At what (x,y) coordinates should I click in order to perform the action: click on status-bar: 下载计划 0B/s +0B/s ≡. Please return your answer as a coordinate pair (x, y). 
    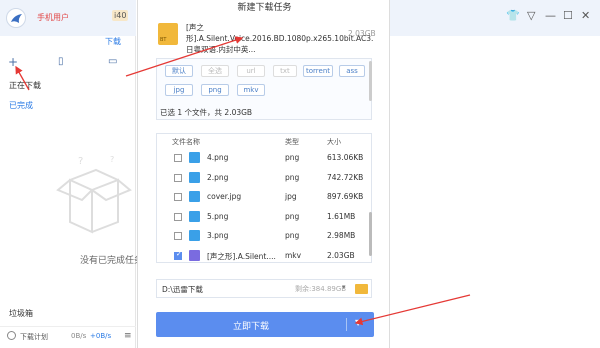
    Looking at the image, I should click on (68, 337).